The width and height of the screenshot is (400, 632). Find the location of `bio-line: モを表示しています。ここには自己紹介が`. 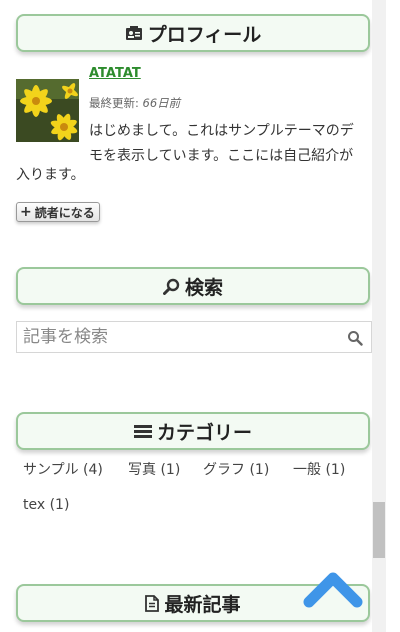

bio-line: モを表示しています。ここには自己紹介が is located at coordinates (221, 156).